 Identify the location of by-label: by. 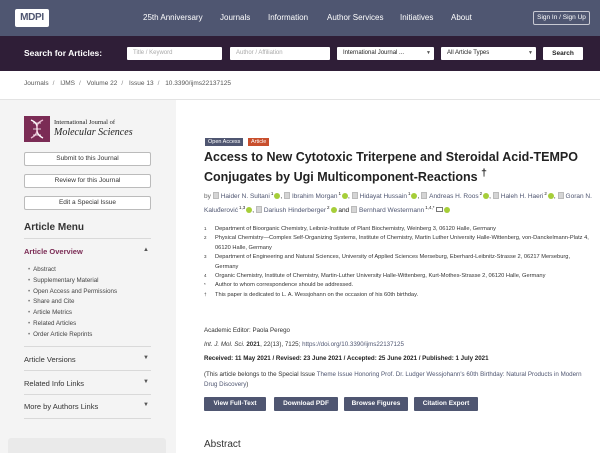
(207, 196).